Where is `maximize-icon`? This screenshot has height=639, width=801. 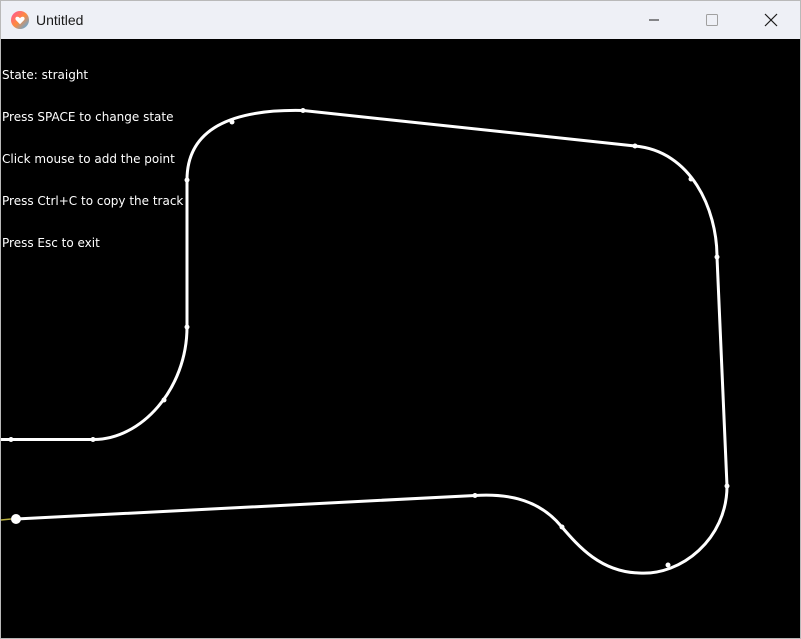 maximize-icon is located at coordinates (712, 20).